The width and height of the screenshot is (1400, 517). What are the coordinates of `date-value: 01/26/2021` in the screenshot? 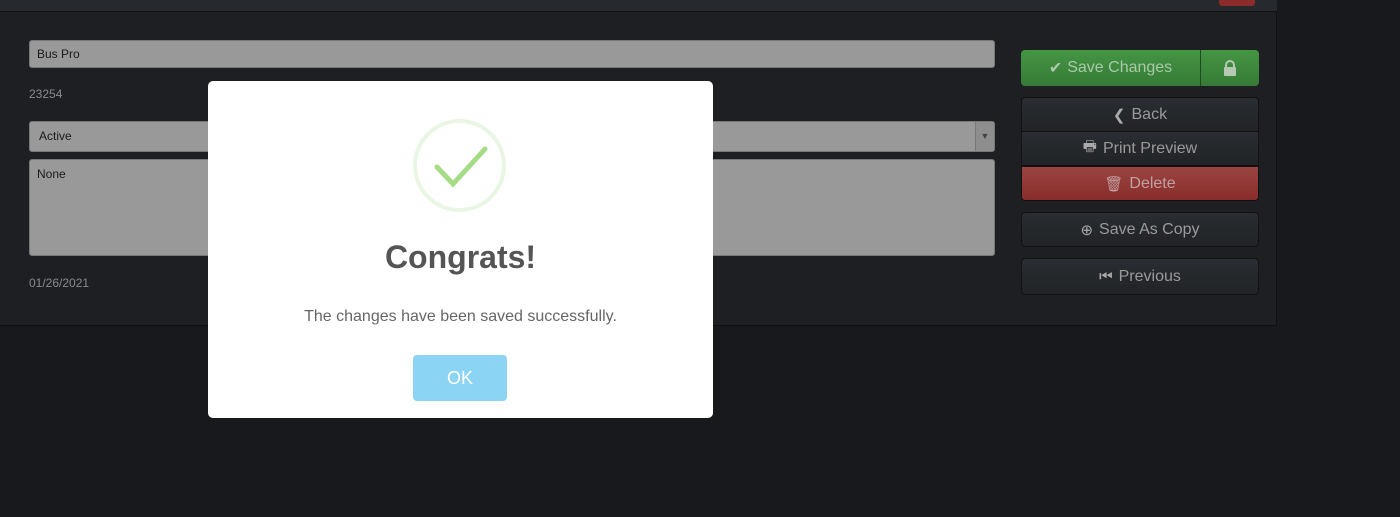 It's located at (59, 283).